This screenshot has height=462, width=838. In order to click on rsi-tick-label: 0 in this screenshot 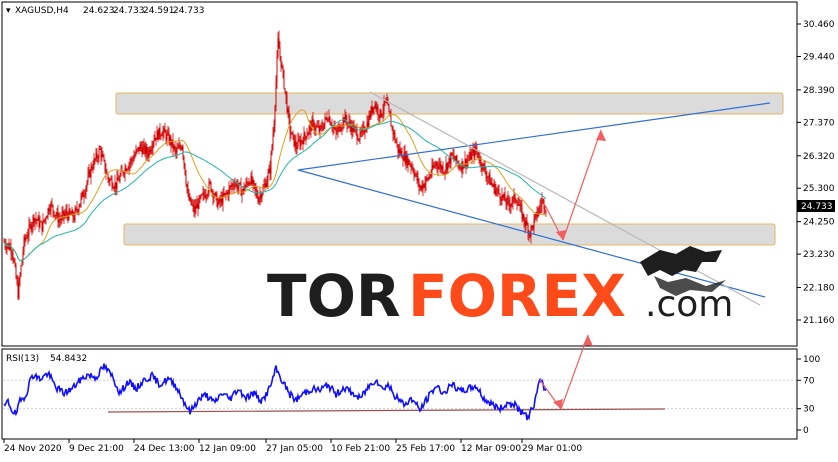, I will do `click(806, 431)`.